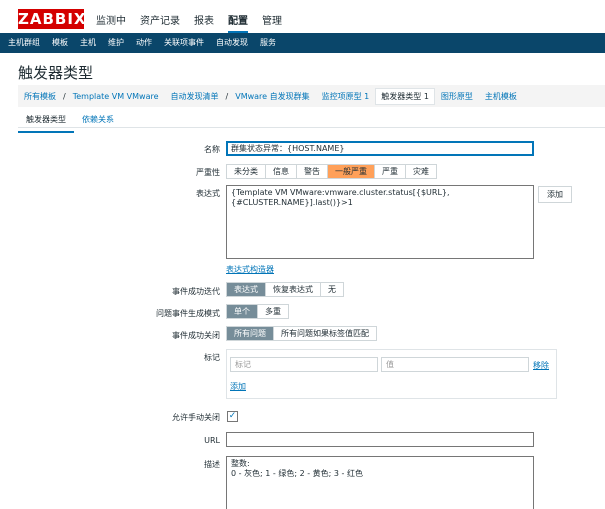 The width and height of the screenshot is (605, 509). Describe the element at coordinates (250, 333) in the screenshot. I see `ok-close-all-problems: 所有问题` at that location.